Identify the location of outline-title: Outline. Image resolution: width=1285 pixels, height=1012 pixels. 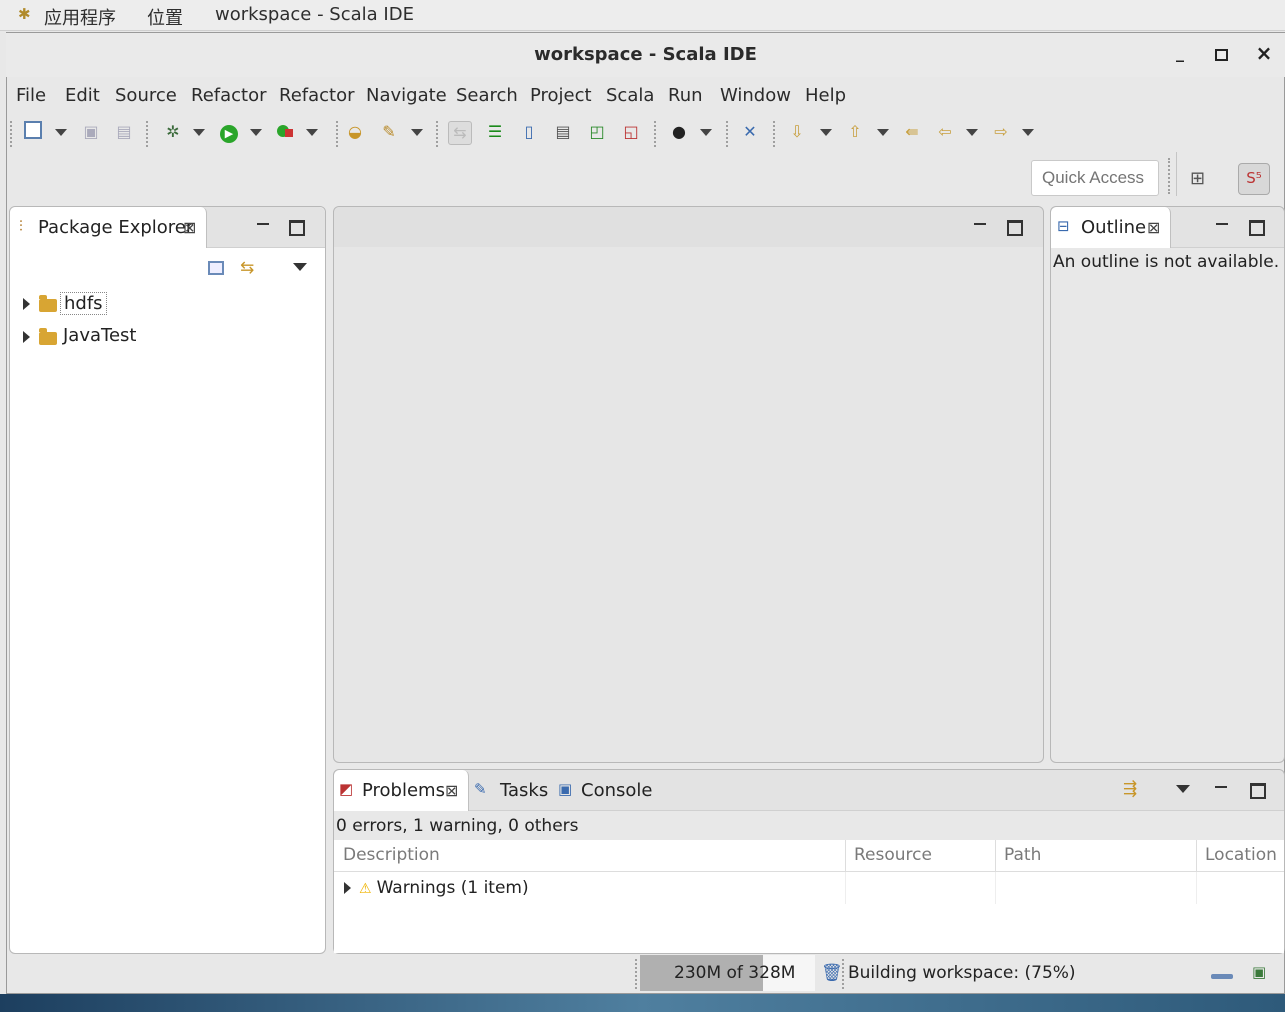
(1114, 227).